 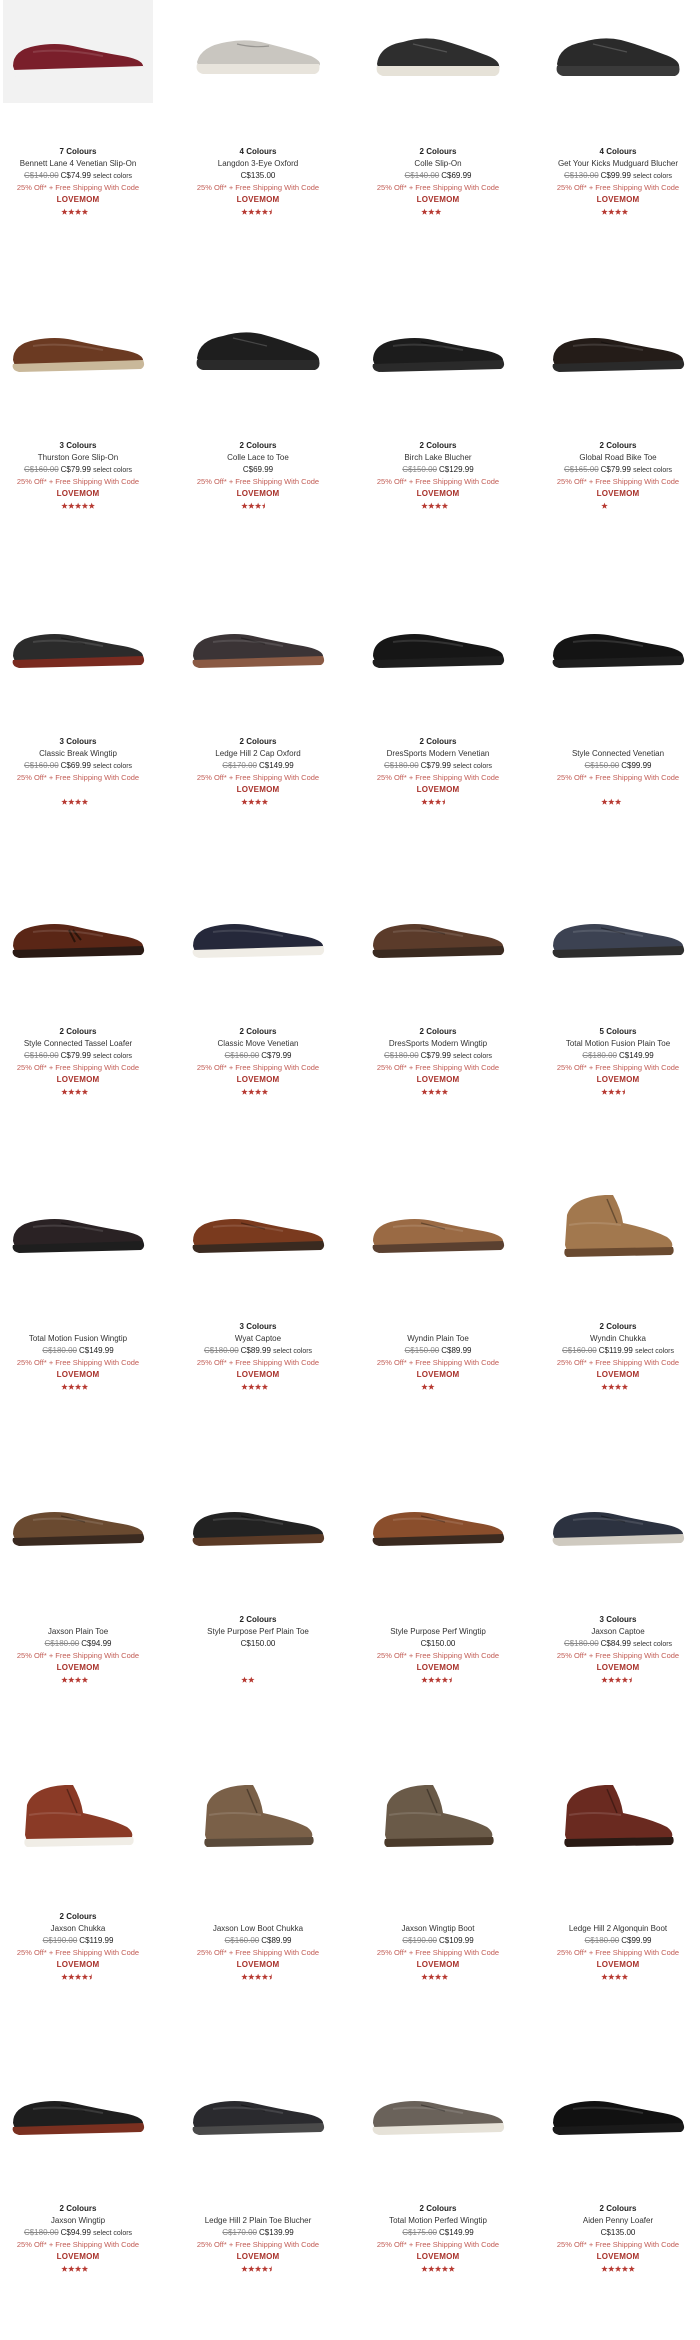 I want to click on product-name: Colle Slip-On, so click(x=438, y=164).